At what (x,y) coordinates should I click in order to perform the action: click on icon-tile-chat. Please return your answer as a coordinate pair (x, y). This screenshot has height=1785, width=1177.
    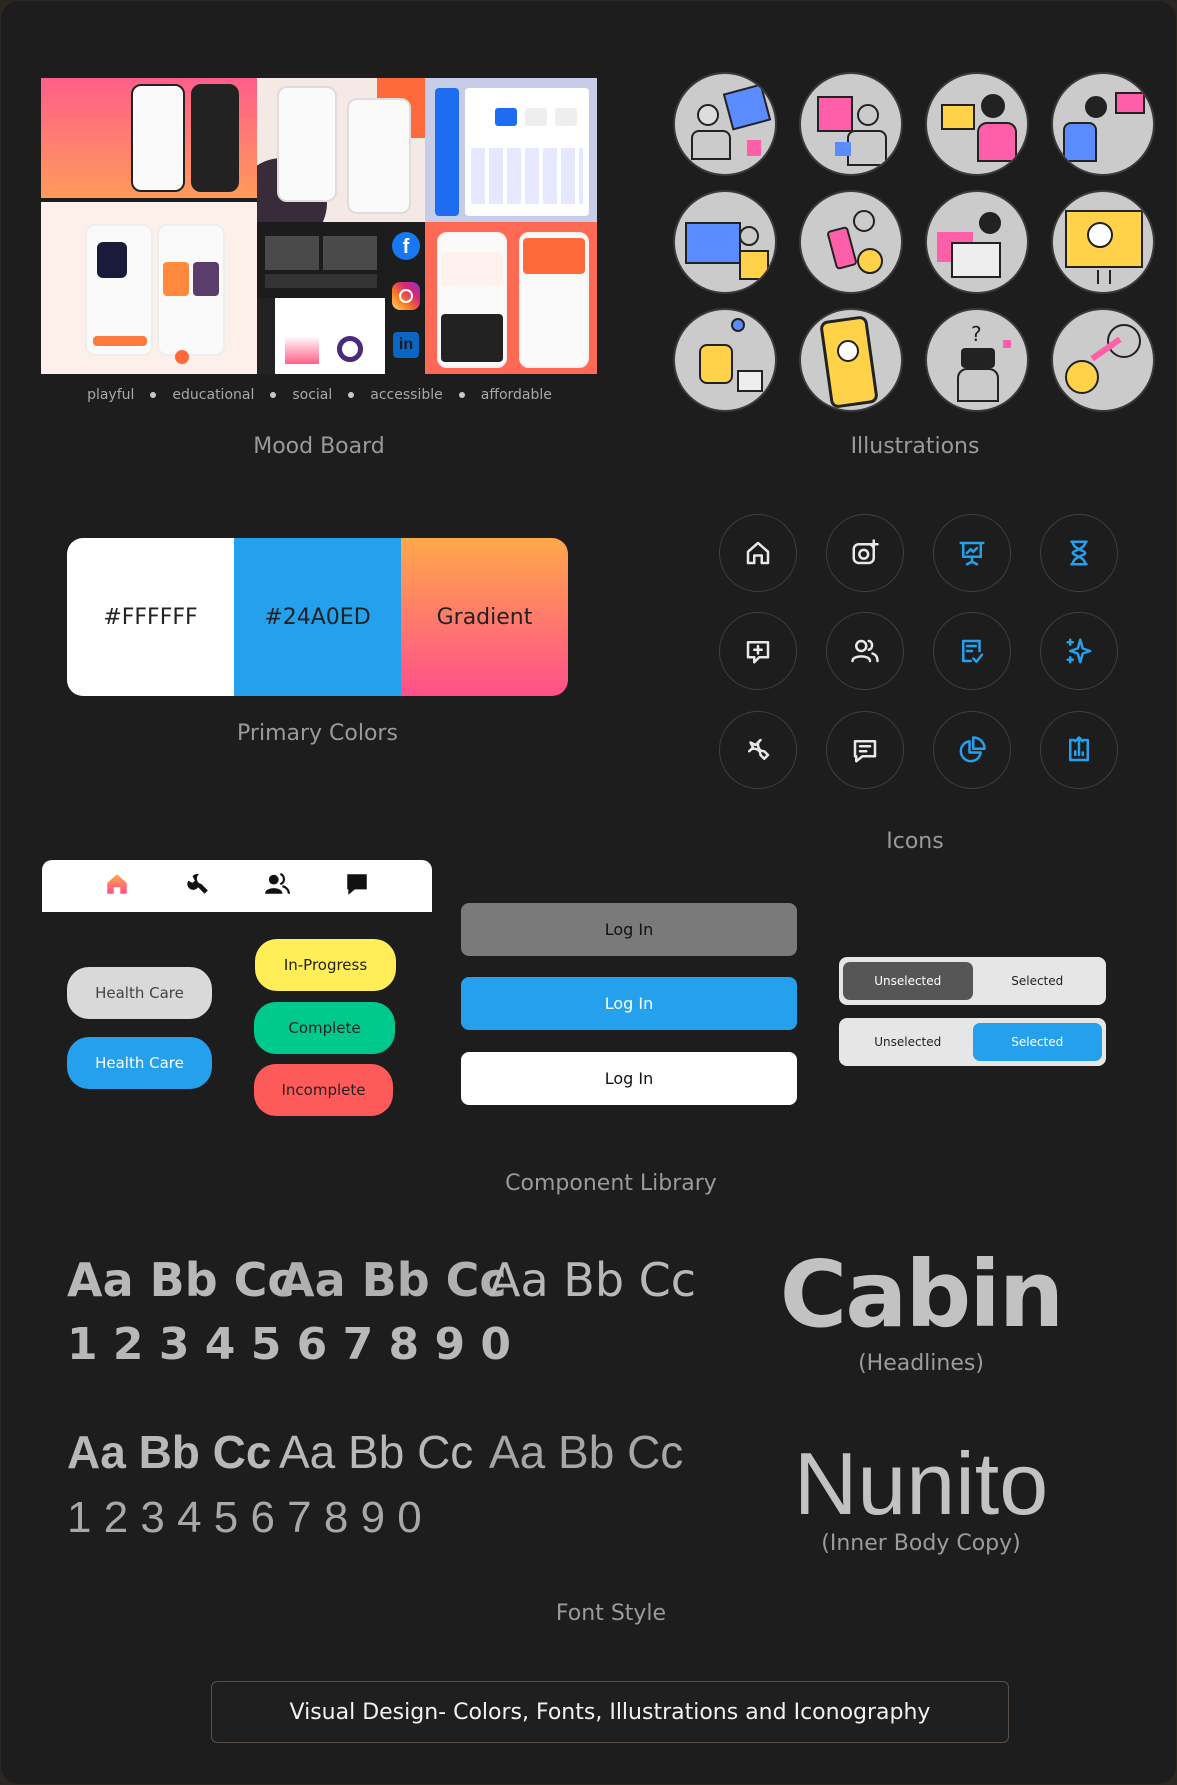
    Looking at the image, I should click on (865, 750).